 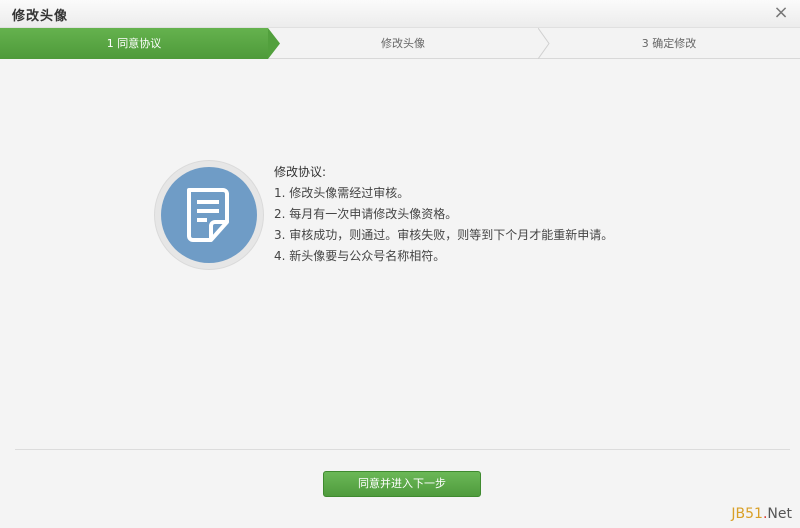 I want to click on agree-next-button: 同意并进入下一步, so click(x=402, y=484).